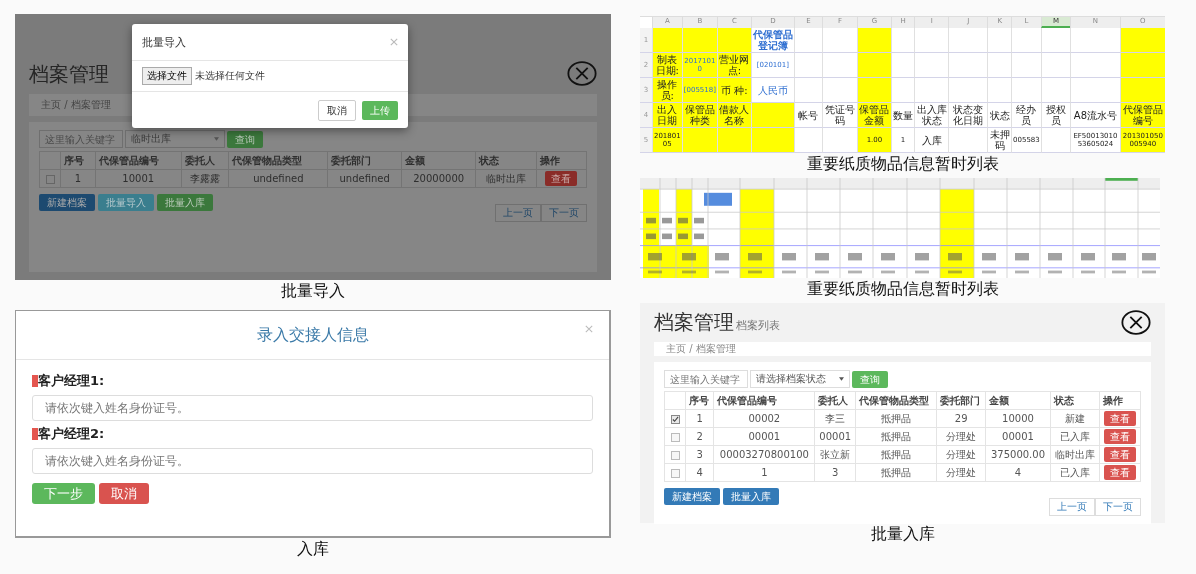 The height and width of the screenshot is (574, 1196). I want to click on column-header: 代保管品编号, so click(764, 400).